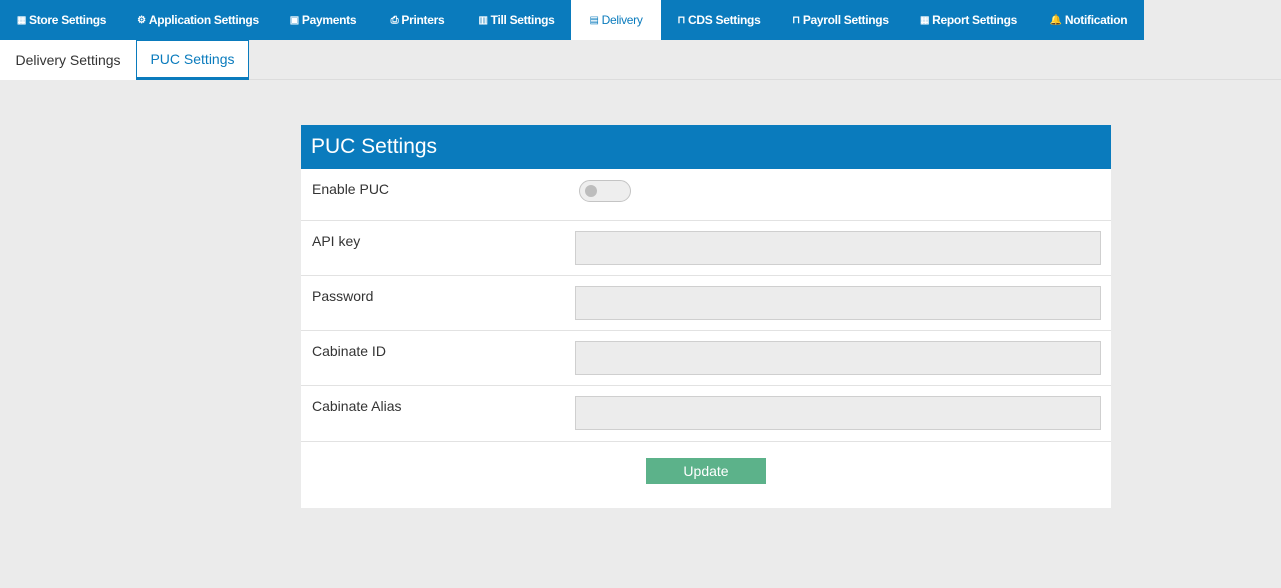 The image size is (1281, 588). I want to click on tab-label: Payroll Settings, so click(845, 20).